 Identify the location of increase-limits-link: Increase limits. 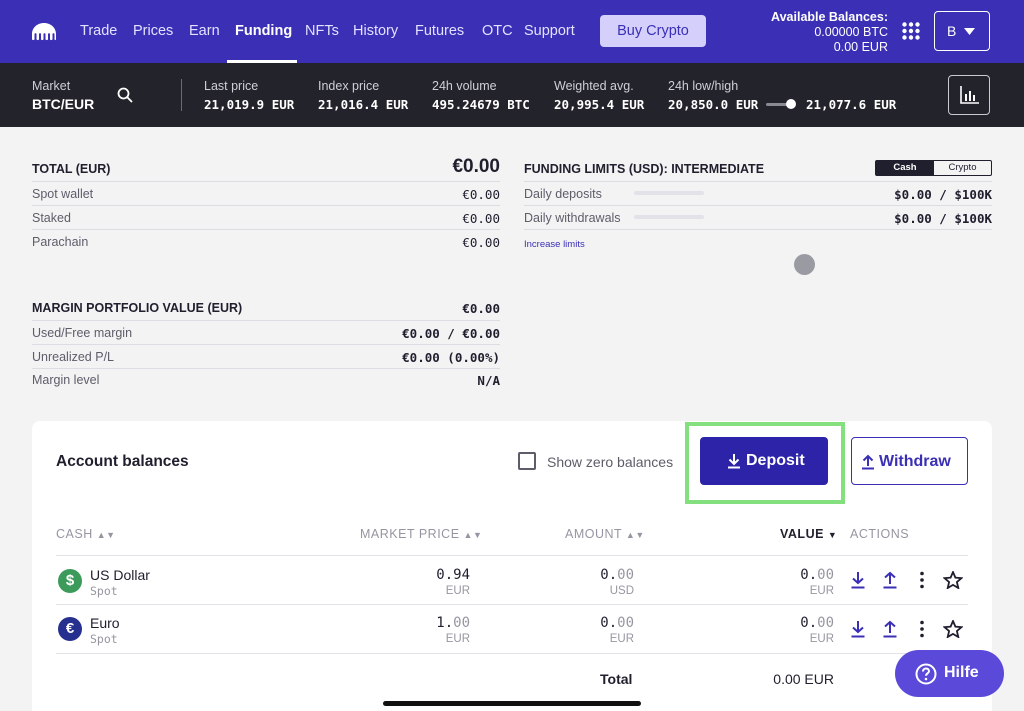
(554, 244).